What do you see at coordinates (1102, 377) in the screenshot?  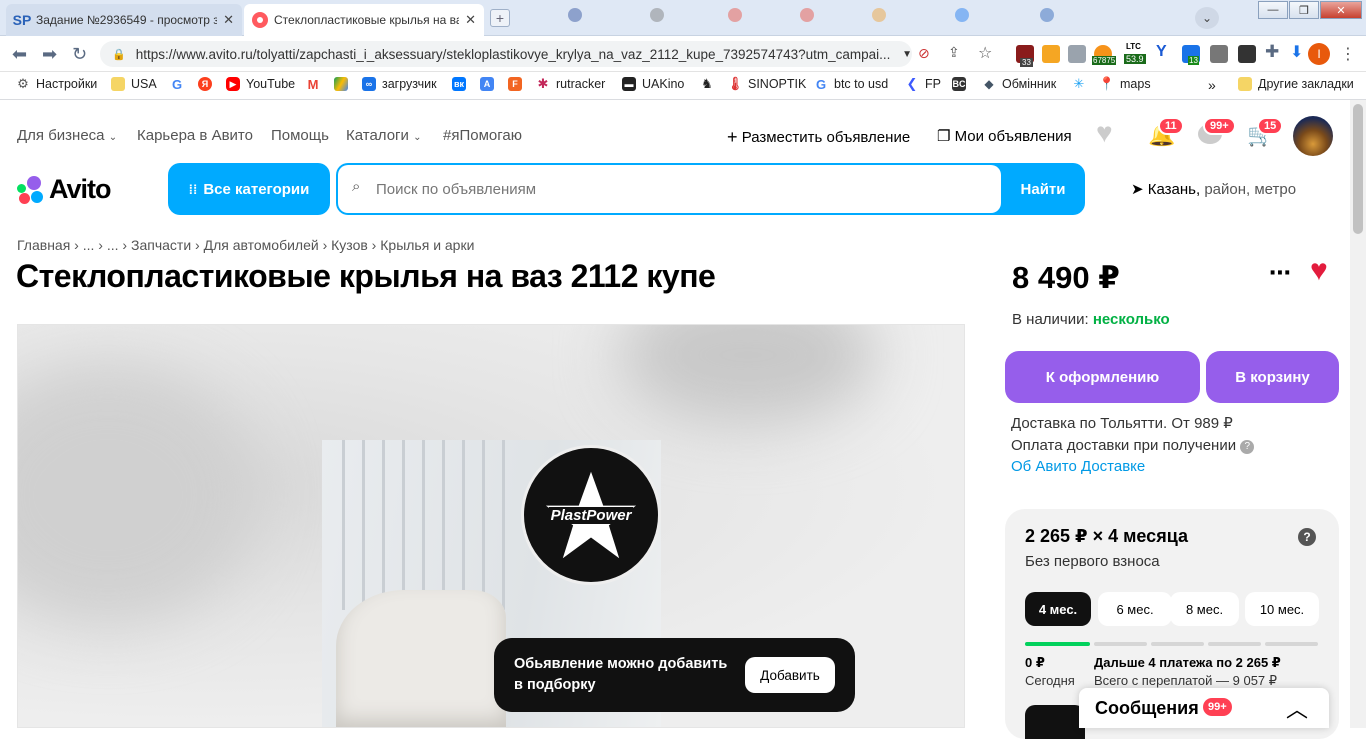 I see `checkout-button: К оформлению` at bounding box center [1102, 377].